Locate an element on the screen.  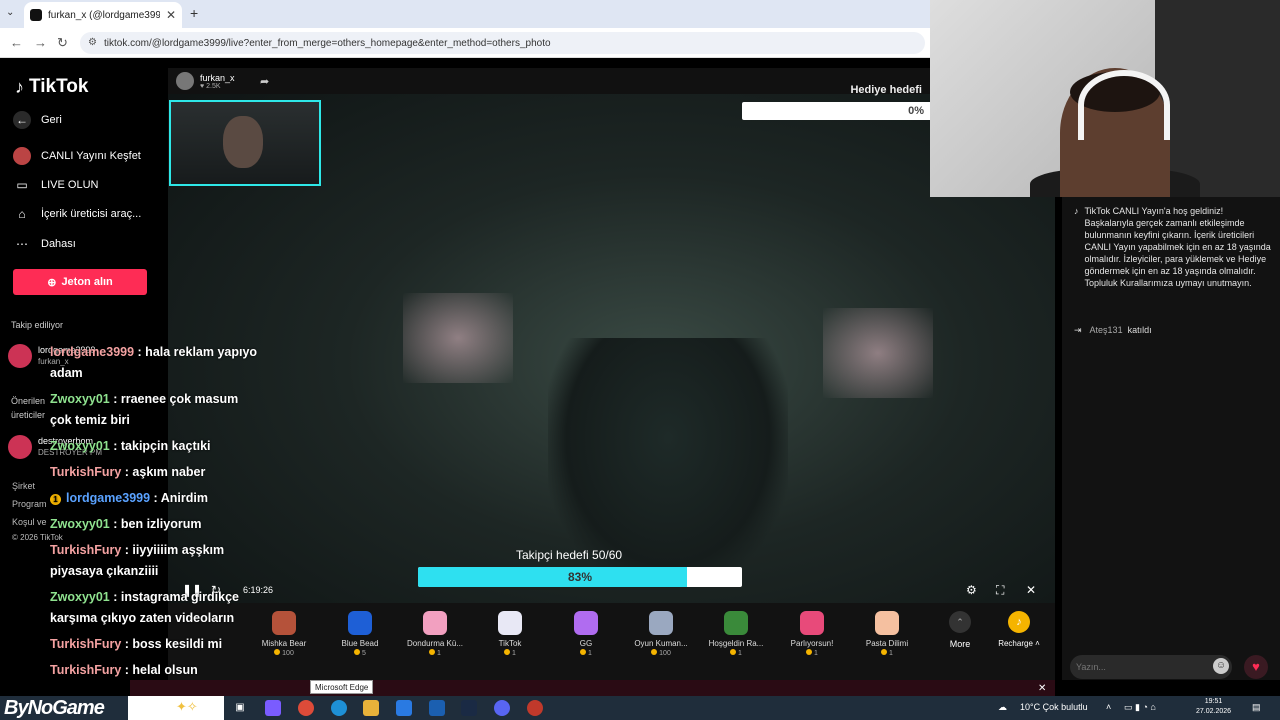
chrome-icon is located at coordinates (306, 708).